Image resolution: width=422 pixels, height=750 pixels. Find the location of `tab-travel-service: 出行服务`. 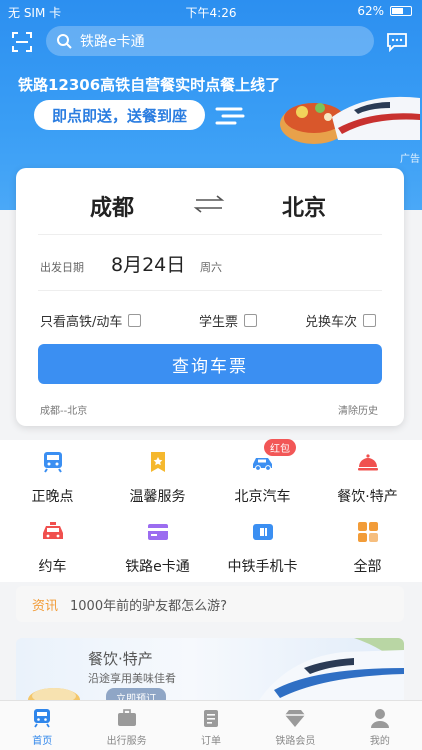

tab-travel-service: 出行服务 is located at coordinates (126, 725).